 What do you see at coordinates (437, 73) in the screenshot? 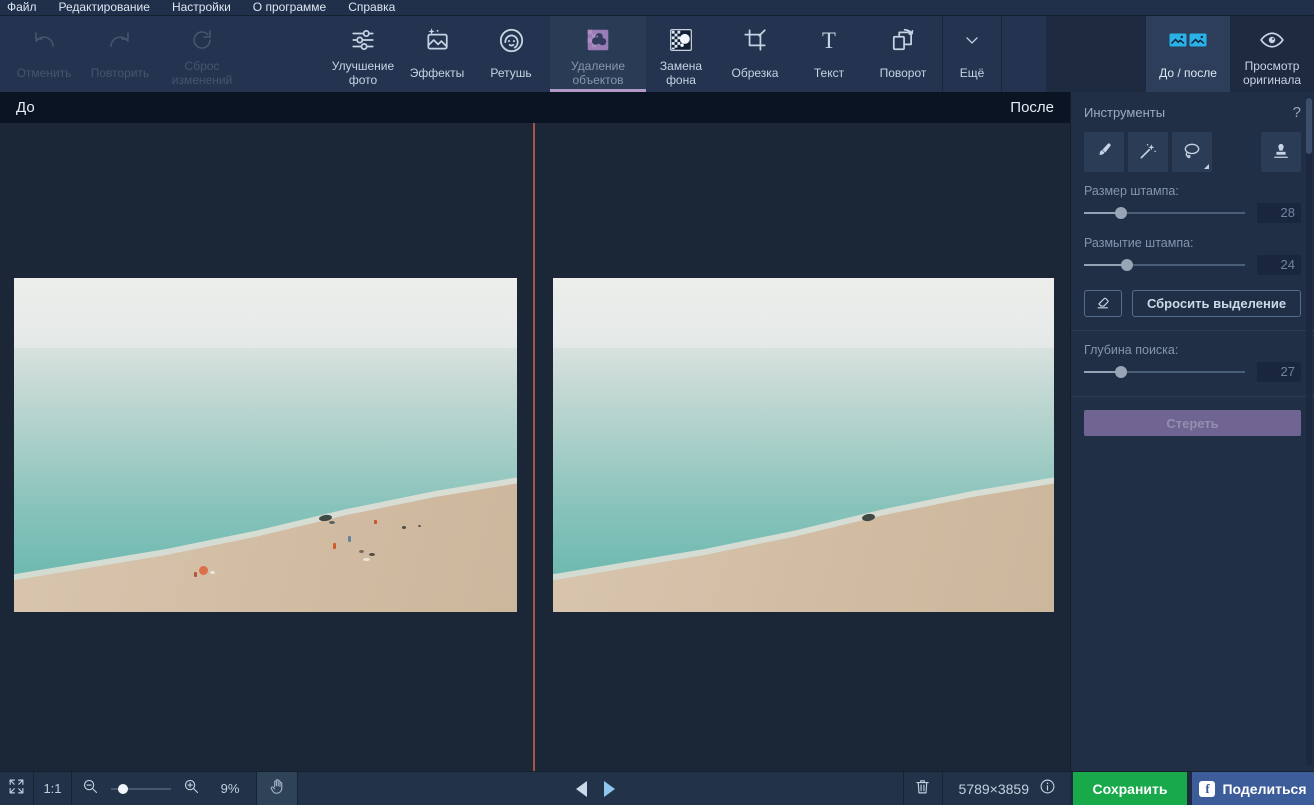
I see `tool-effects-label: Эффекты` at bounding box center [437, 73].